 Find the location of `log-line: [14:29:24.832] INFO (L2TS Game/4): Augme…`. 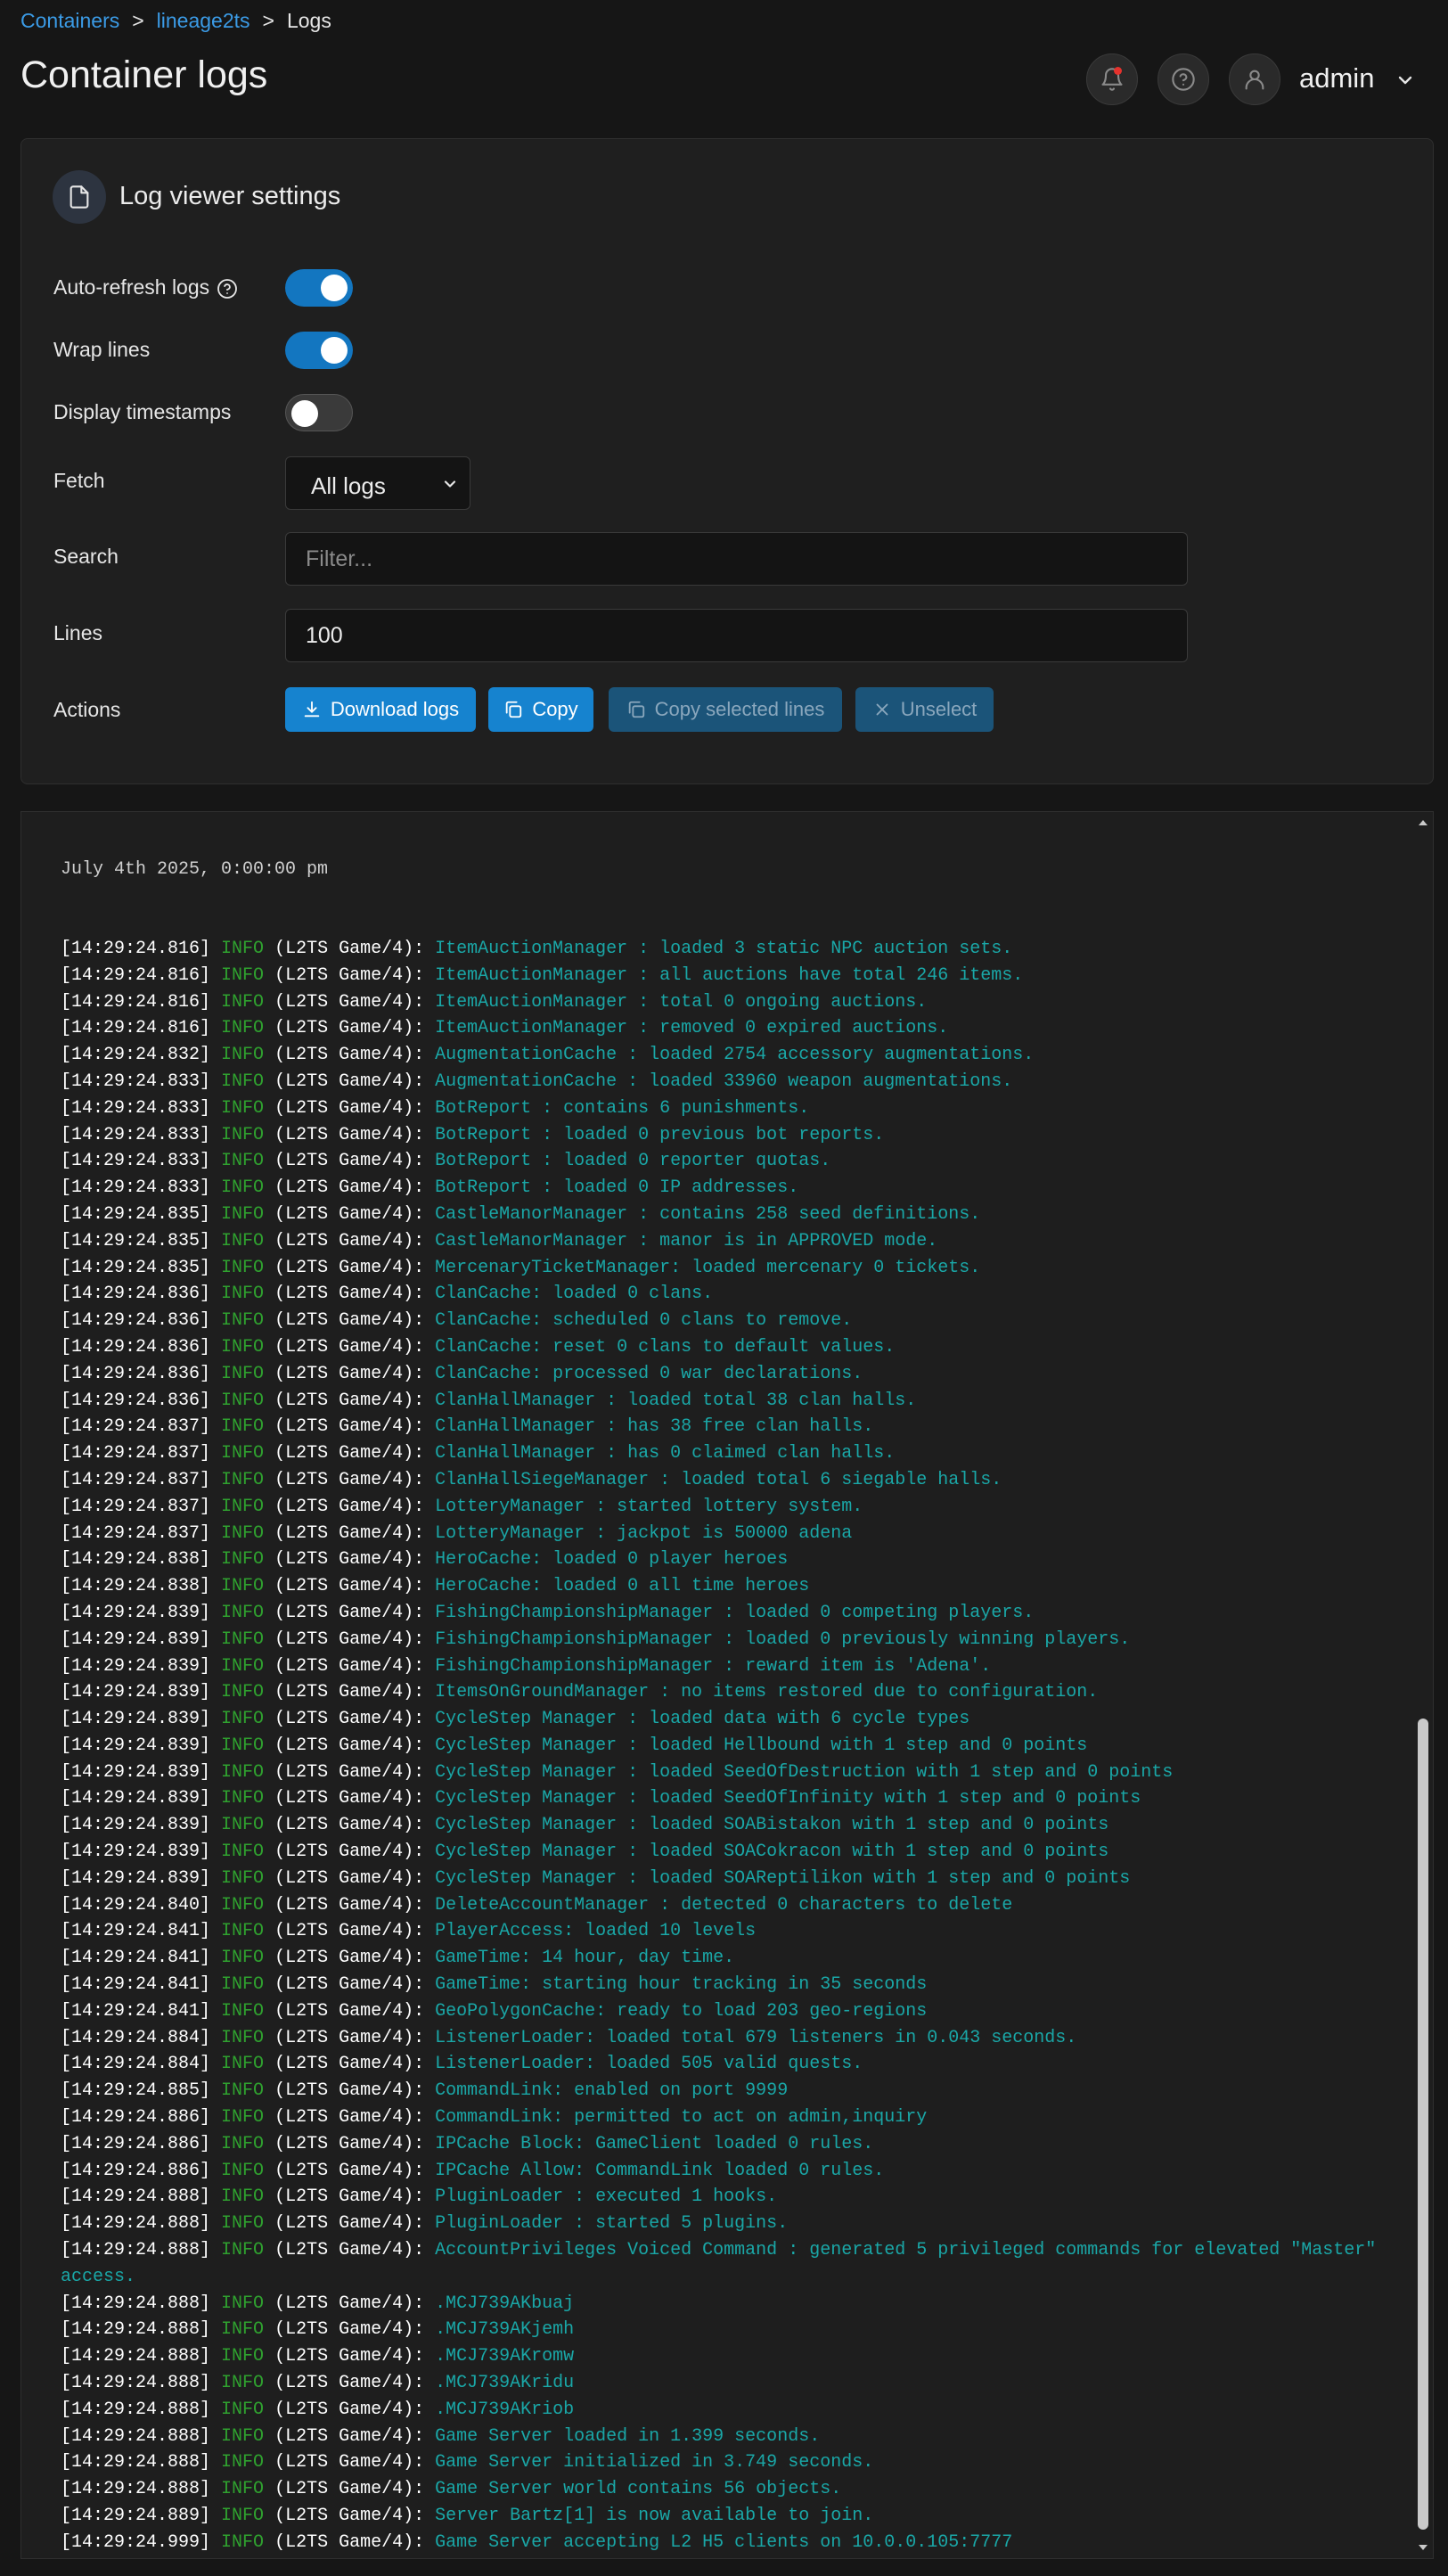

log-line: [14:29:24.832] INFO (L2TS Game/4): Augme… is located at coordinates (729, 1055).